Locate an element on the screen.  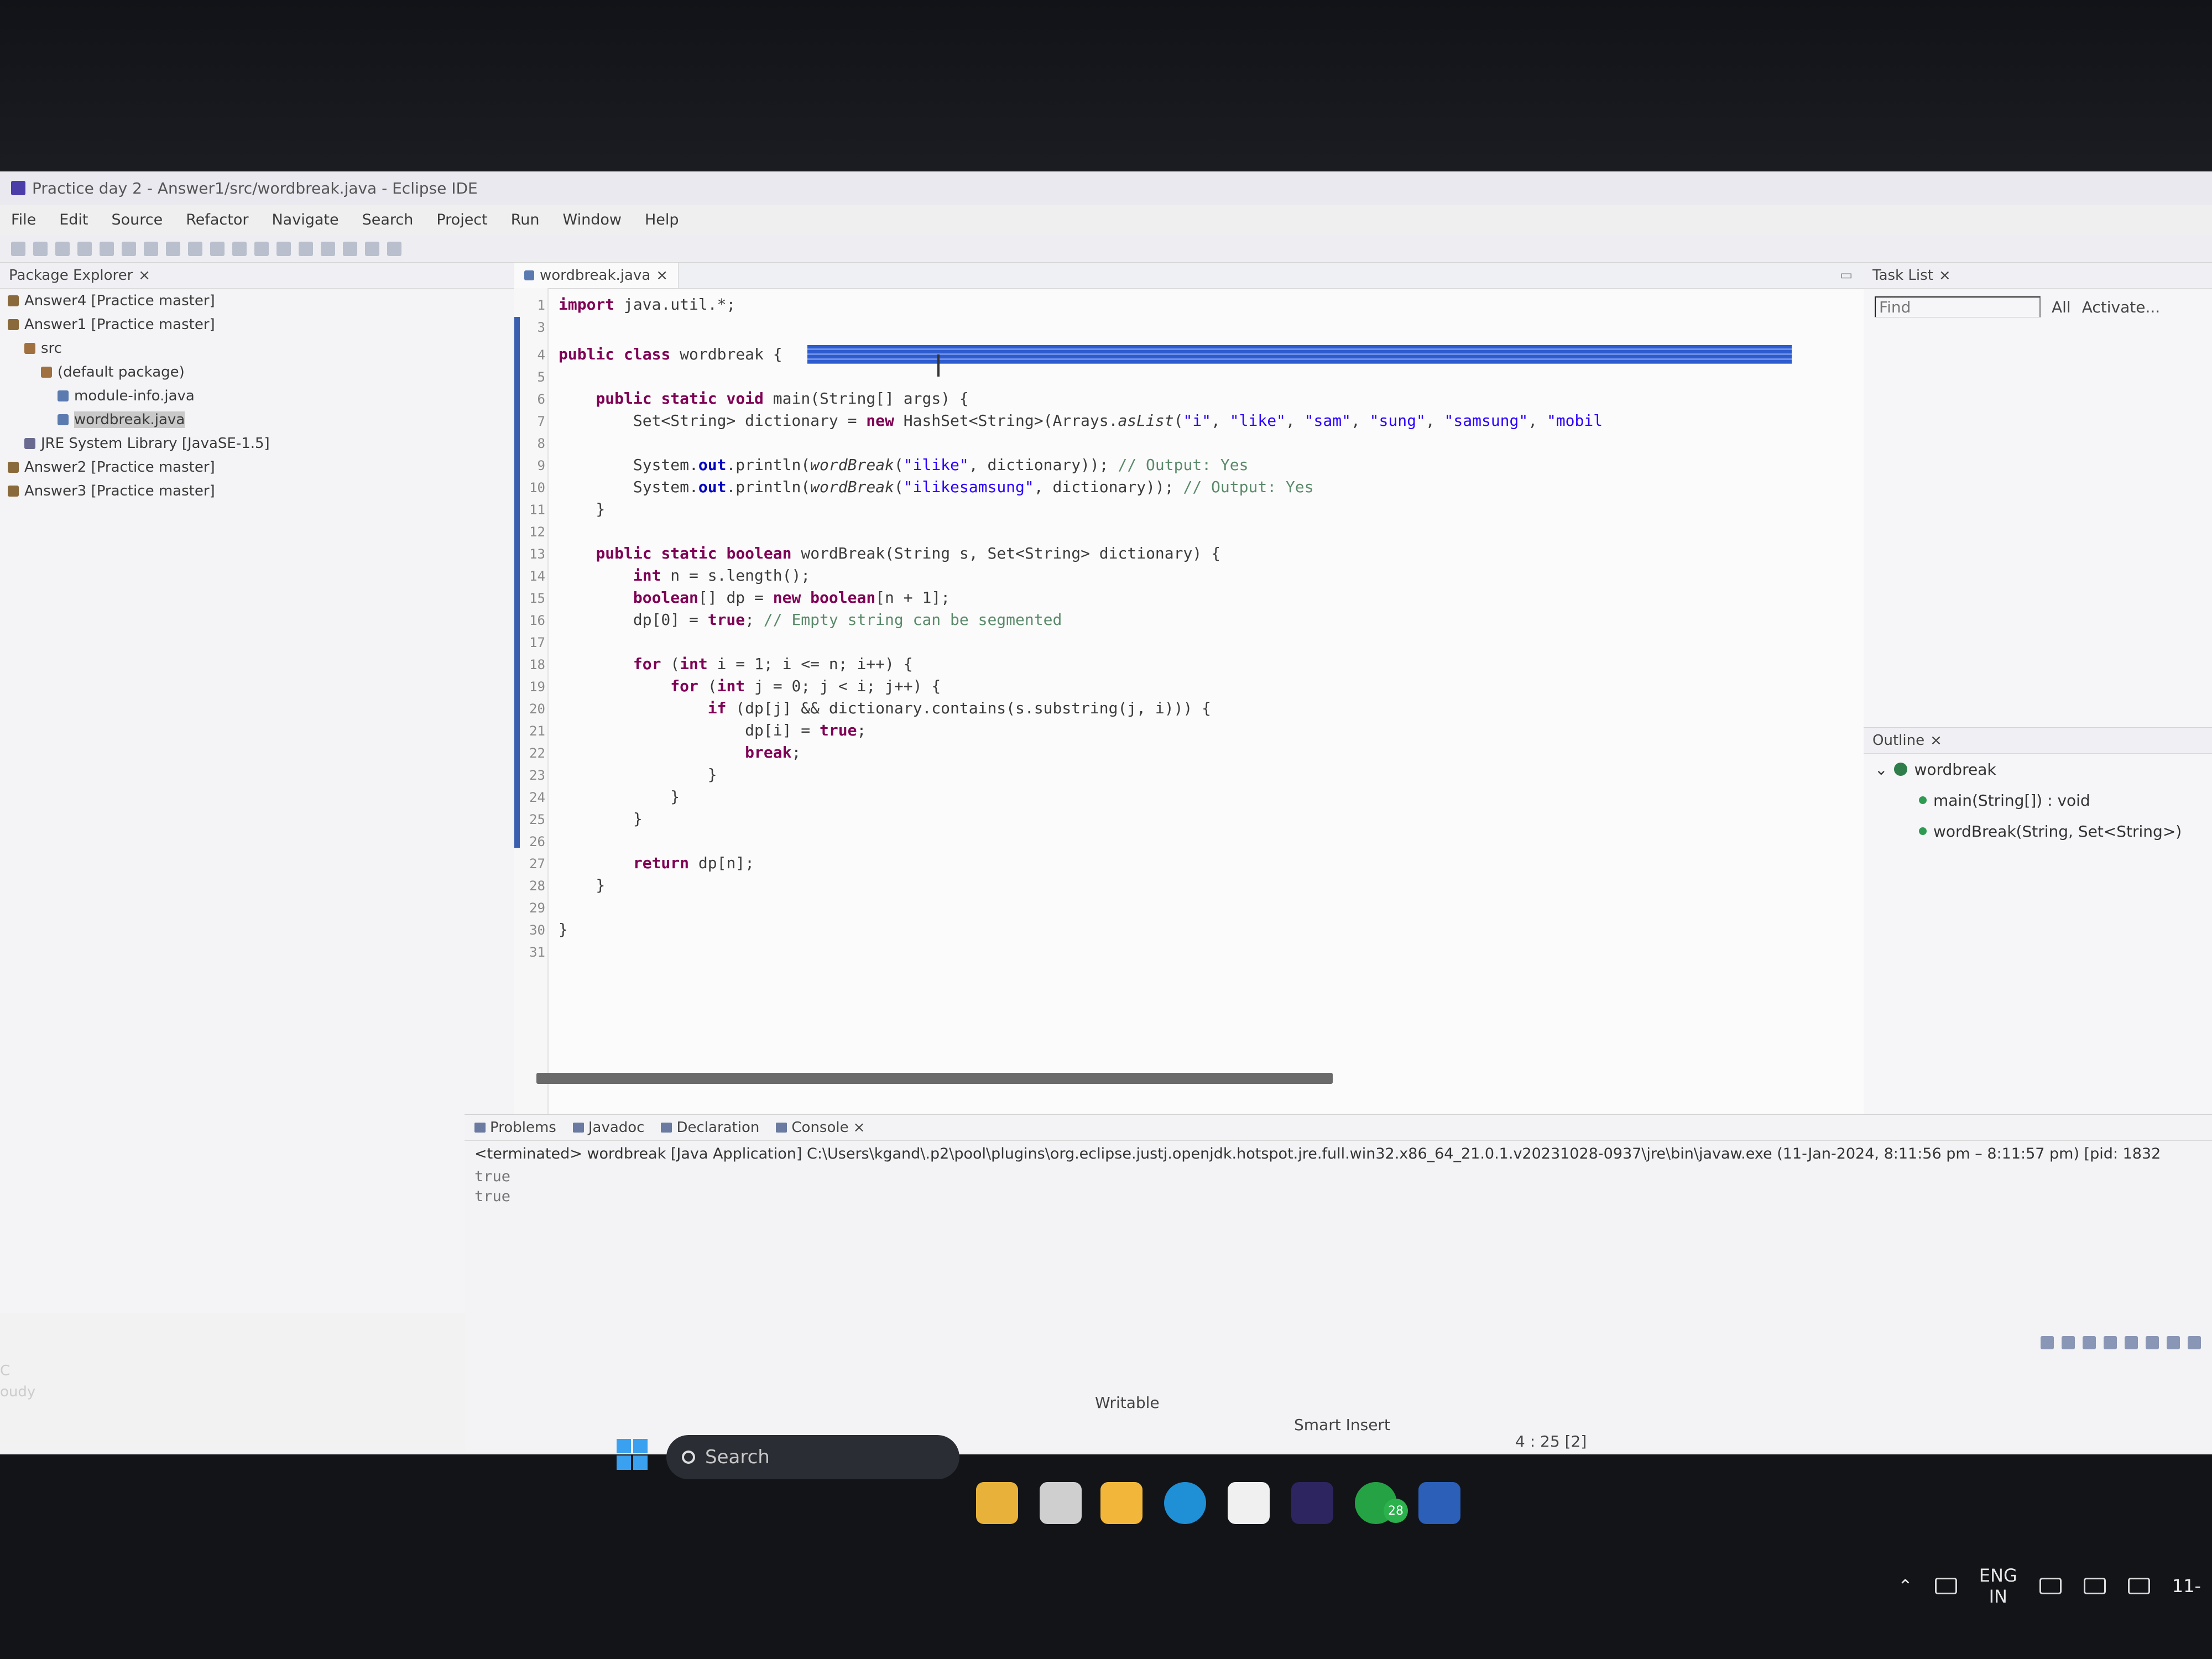
save-icon is located at coordinates (40, 249).